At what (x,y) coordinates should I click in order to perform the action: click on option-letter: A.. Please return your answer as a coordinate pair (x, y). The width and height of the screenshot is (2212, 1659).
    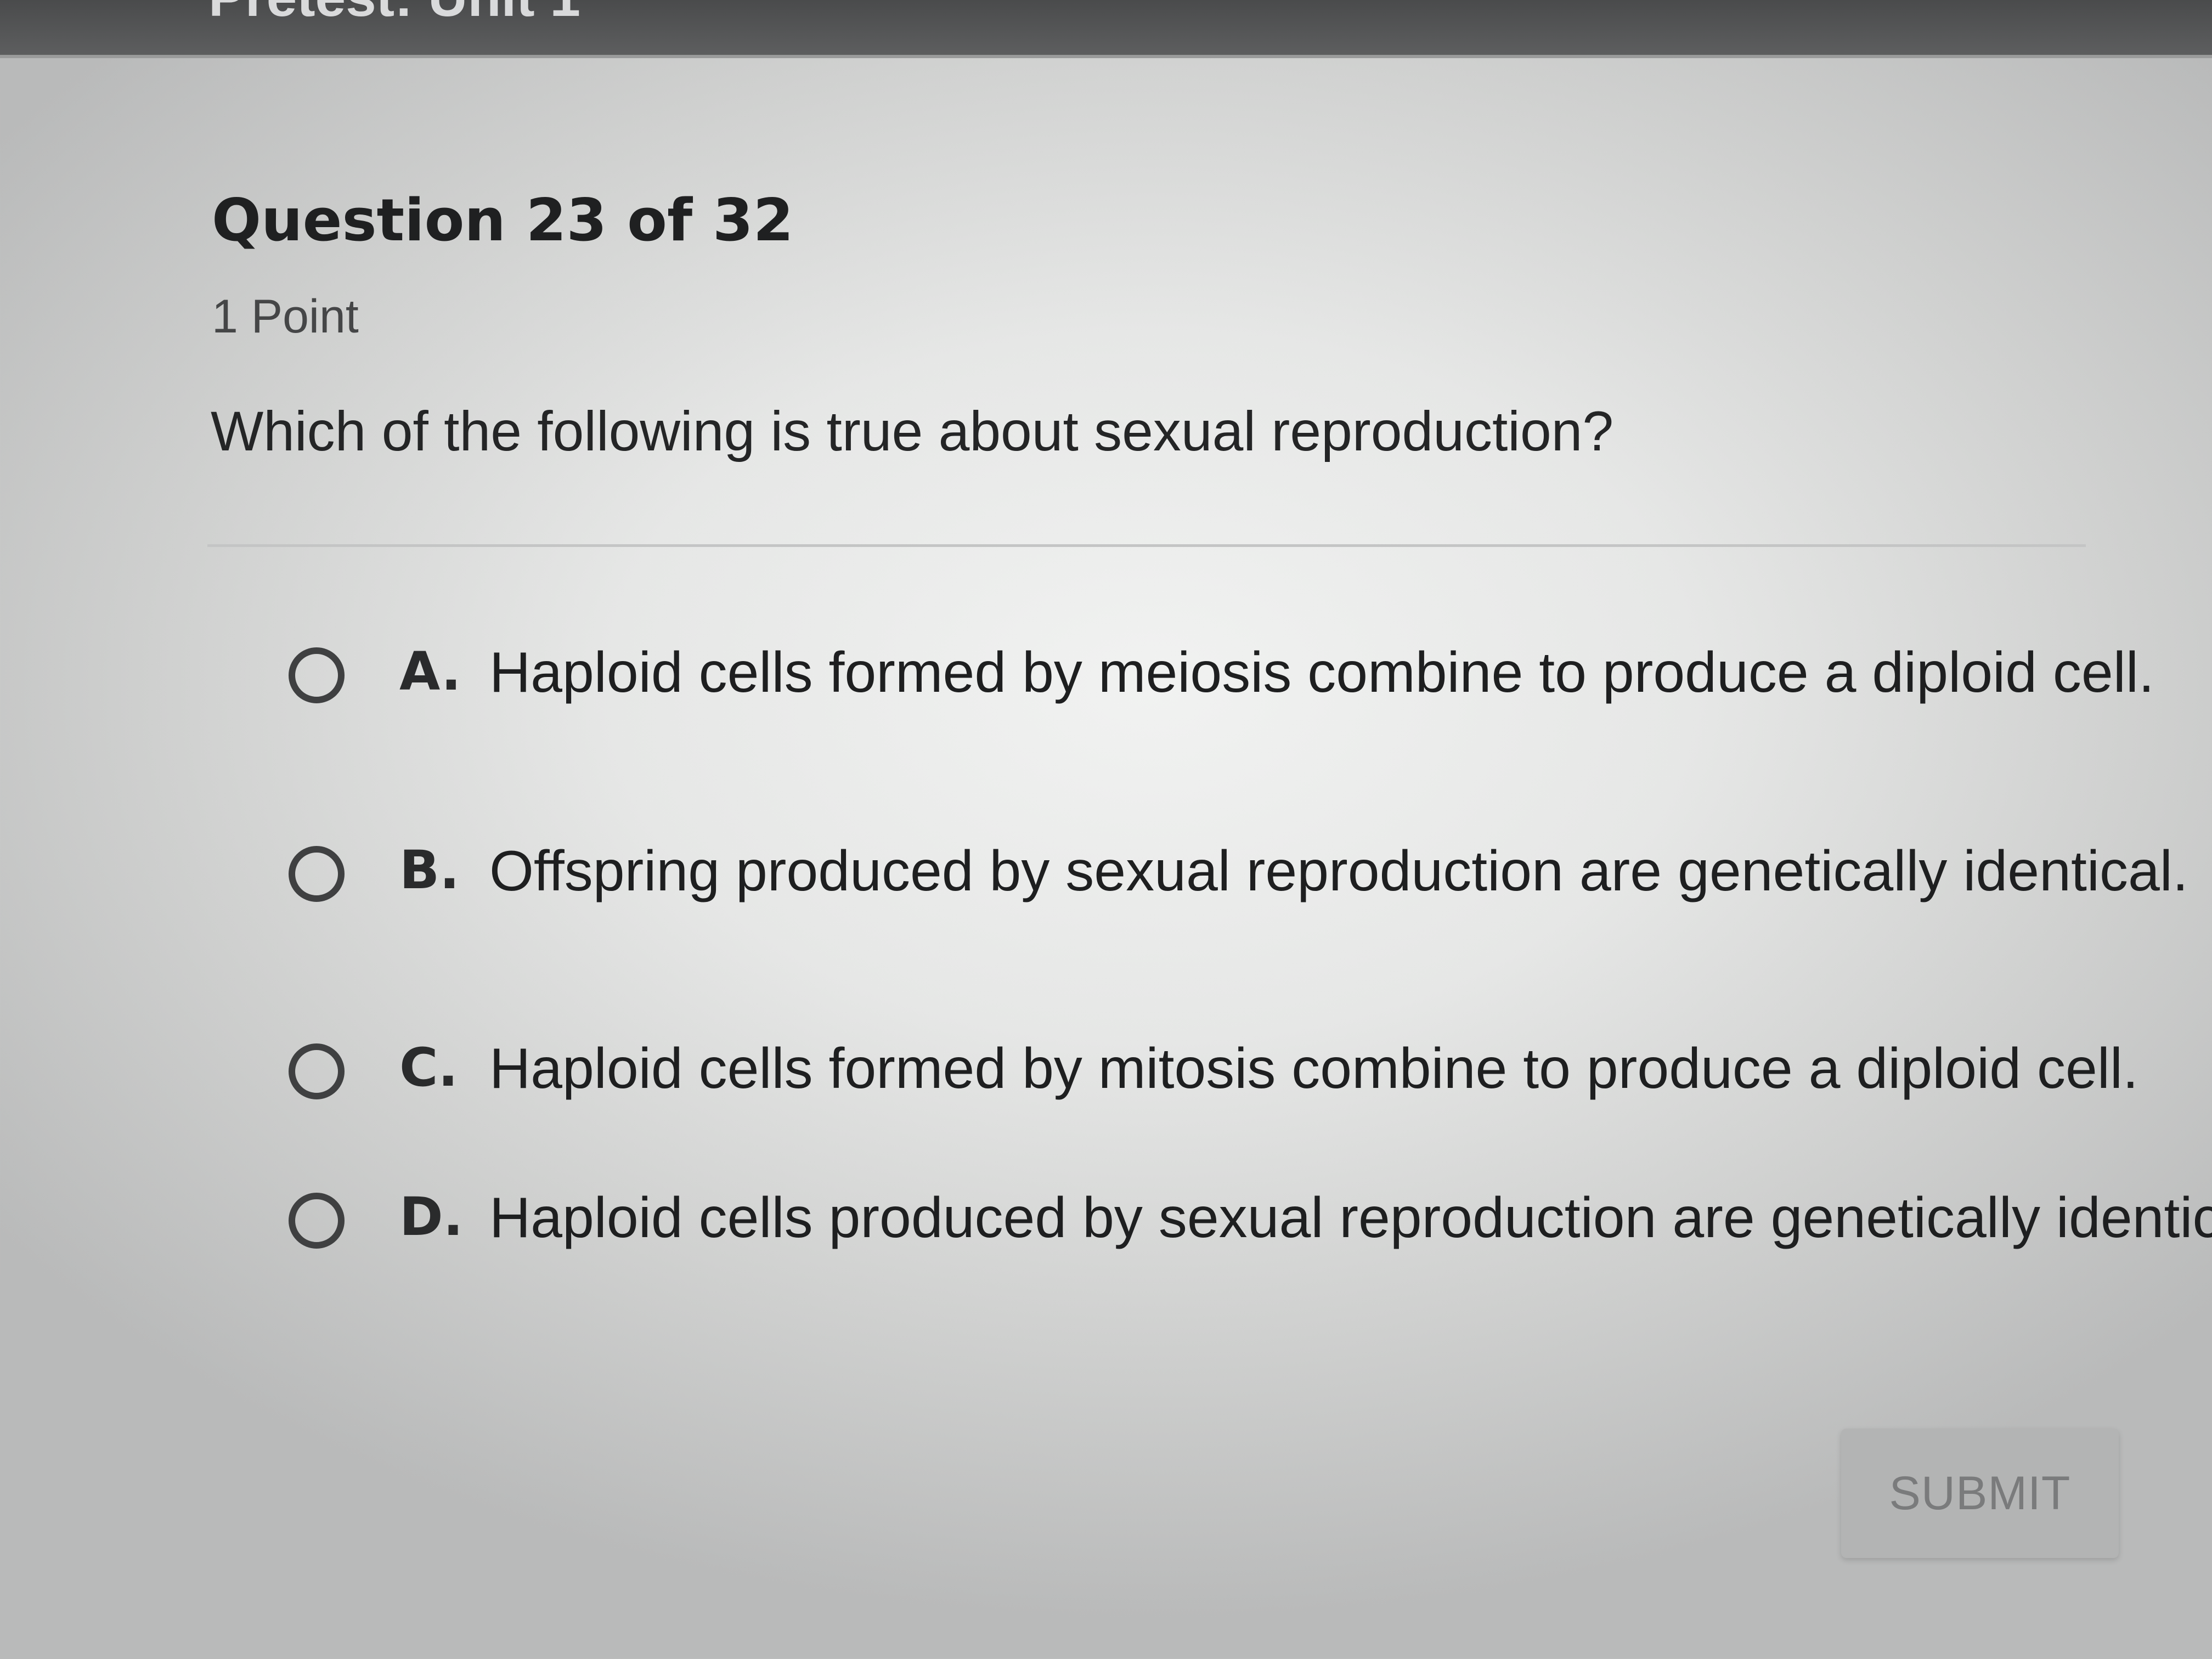
    Looking at the image, I should click on (430, 672).